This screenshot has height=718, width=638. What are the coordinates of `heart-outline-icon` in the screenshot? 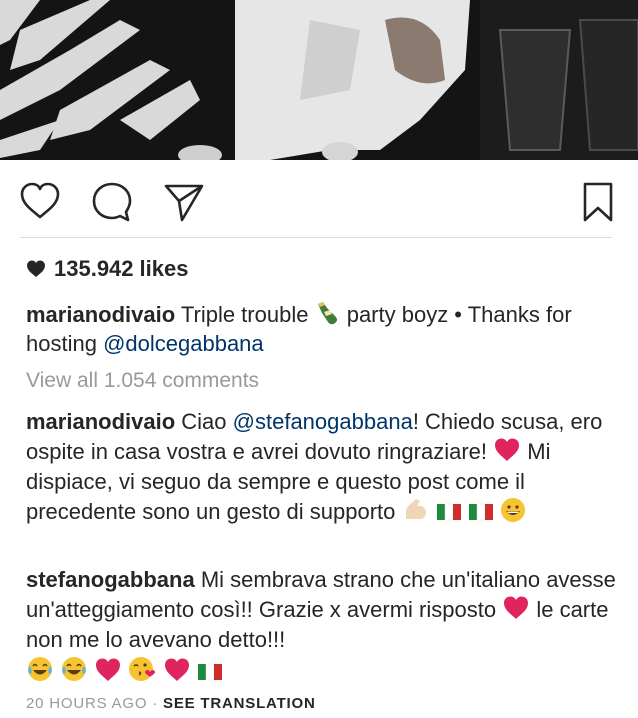 It's located at (40, 200).